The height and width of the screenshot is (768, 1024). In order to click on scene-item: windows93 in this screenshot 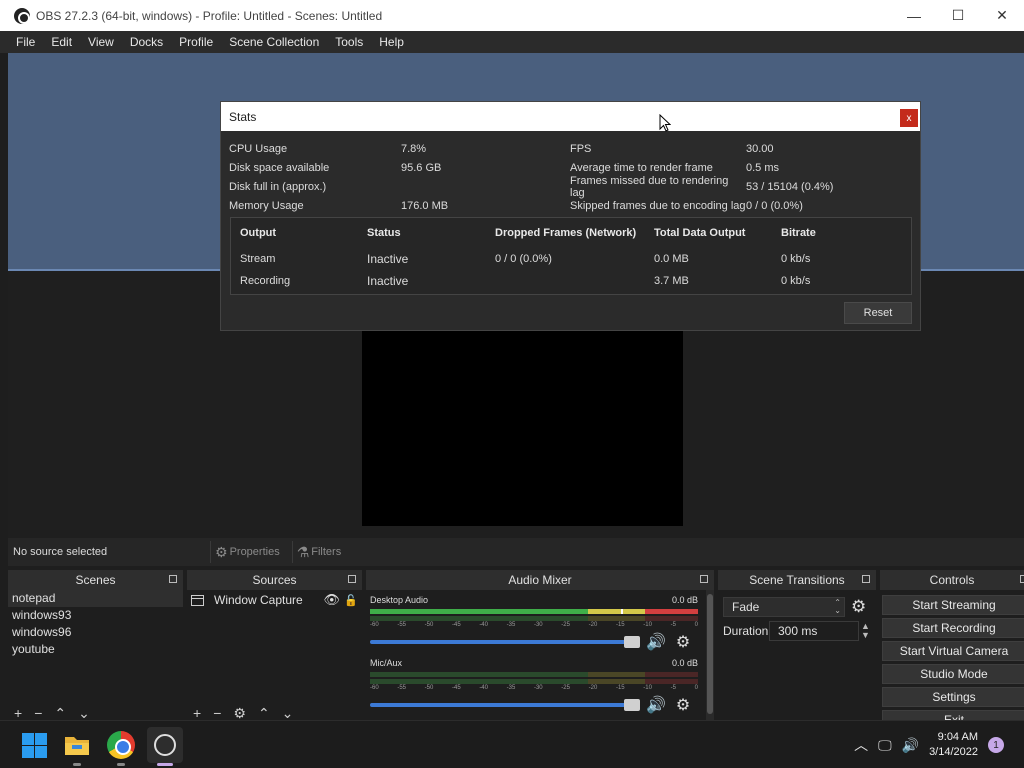, I will do `click(95, 615)`.